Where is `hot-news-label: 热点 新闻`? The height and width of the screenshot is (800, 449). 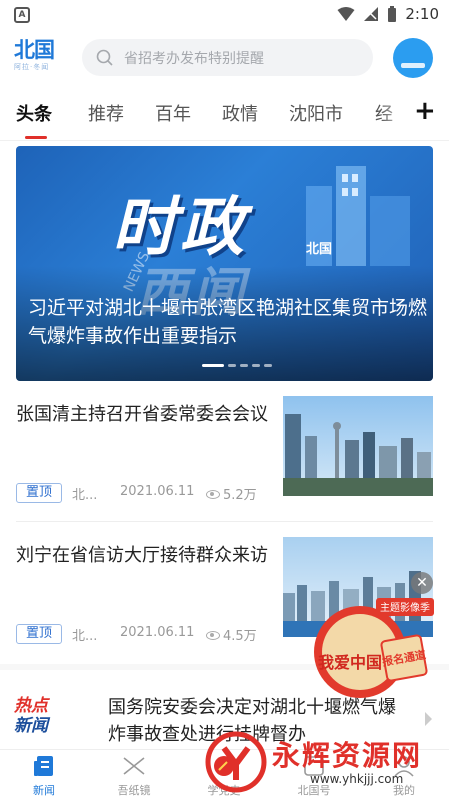 hot-news-label: 热点 新闻 is located at coordinates (44, 716).